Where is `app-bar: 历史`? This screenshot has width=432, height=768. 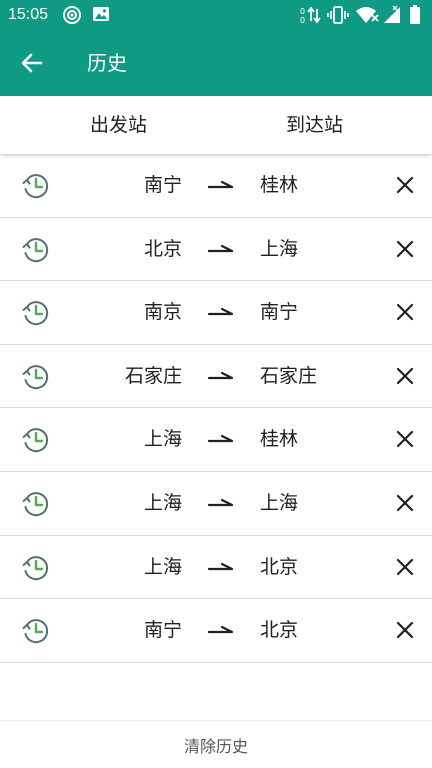 app-bar: 历史 is located at coordinates (216, 63).